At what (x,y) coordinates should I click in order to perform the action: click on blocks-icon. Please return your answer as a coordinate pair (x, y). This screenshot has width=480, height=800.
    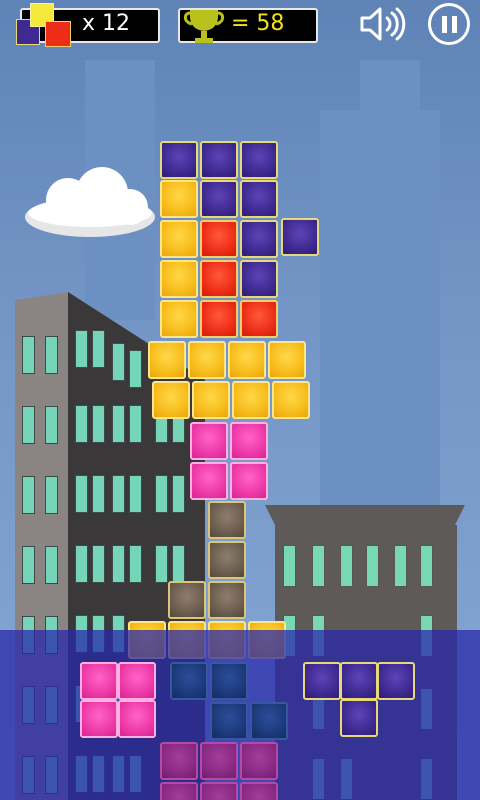
    Looking at the image, I should click on (43, 26).